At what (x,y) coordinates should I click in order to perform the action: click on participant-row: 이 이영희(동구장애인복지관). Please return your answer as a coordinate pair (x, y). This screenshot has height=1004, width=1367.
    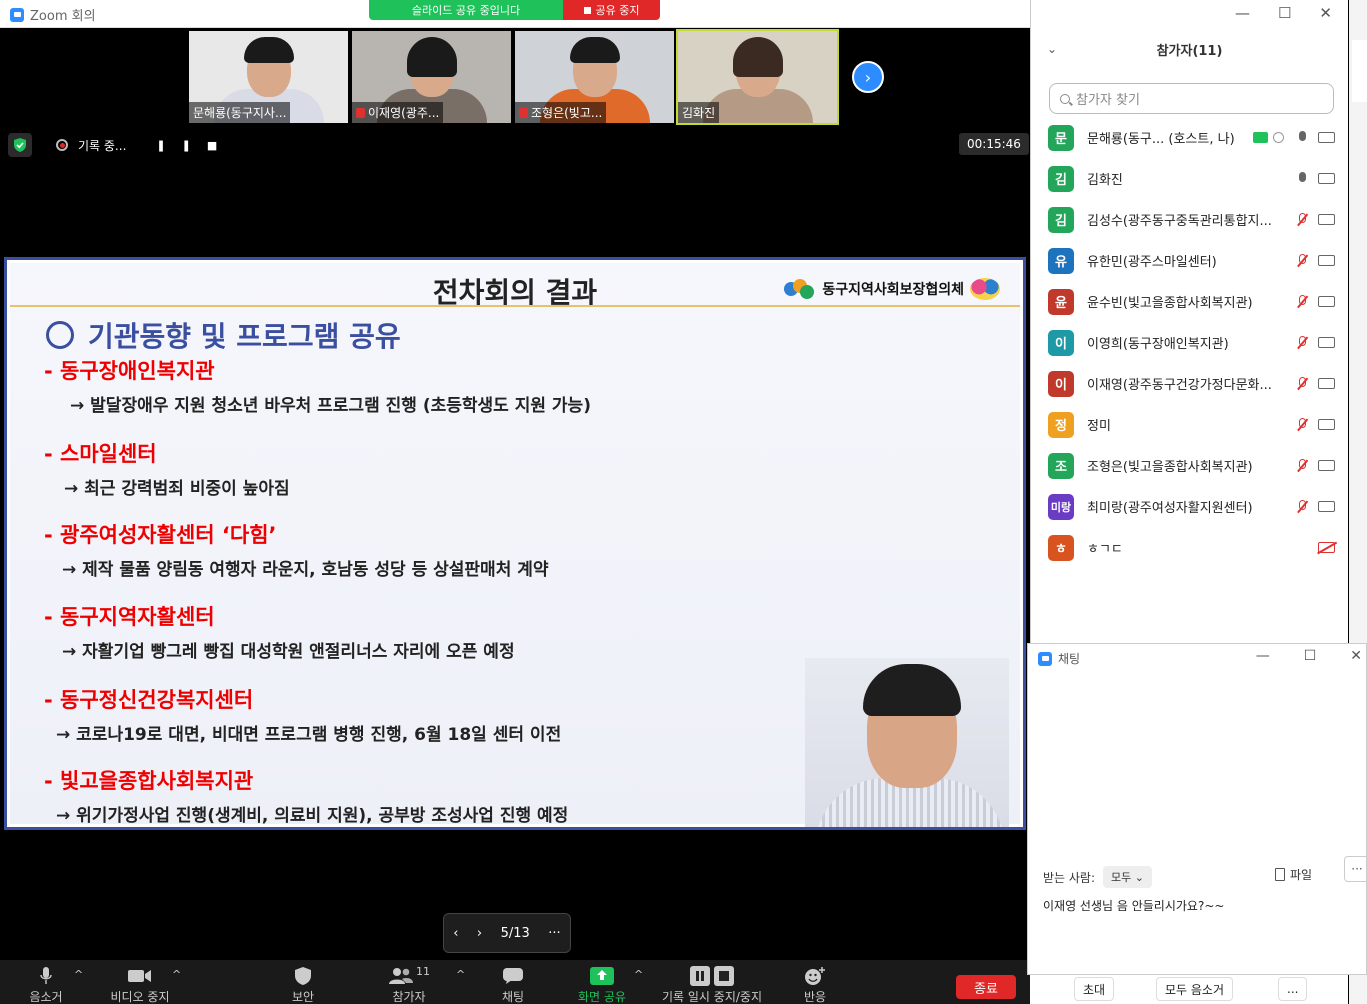
    Looking at the image, I should click on (1190, 342).